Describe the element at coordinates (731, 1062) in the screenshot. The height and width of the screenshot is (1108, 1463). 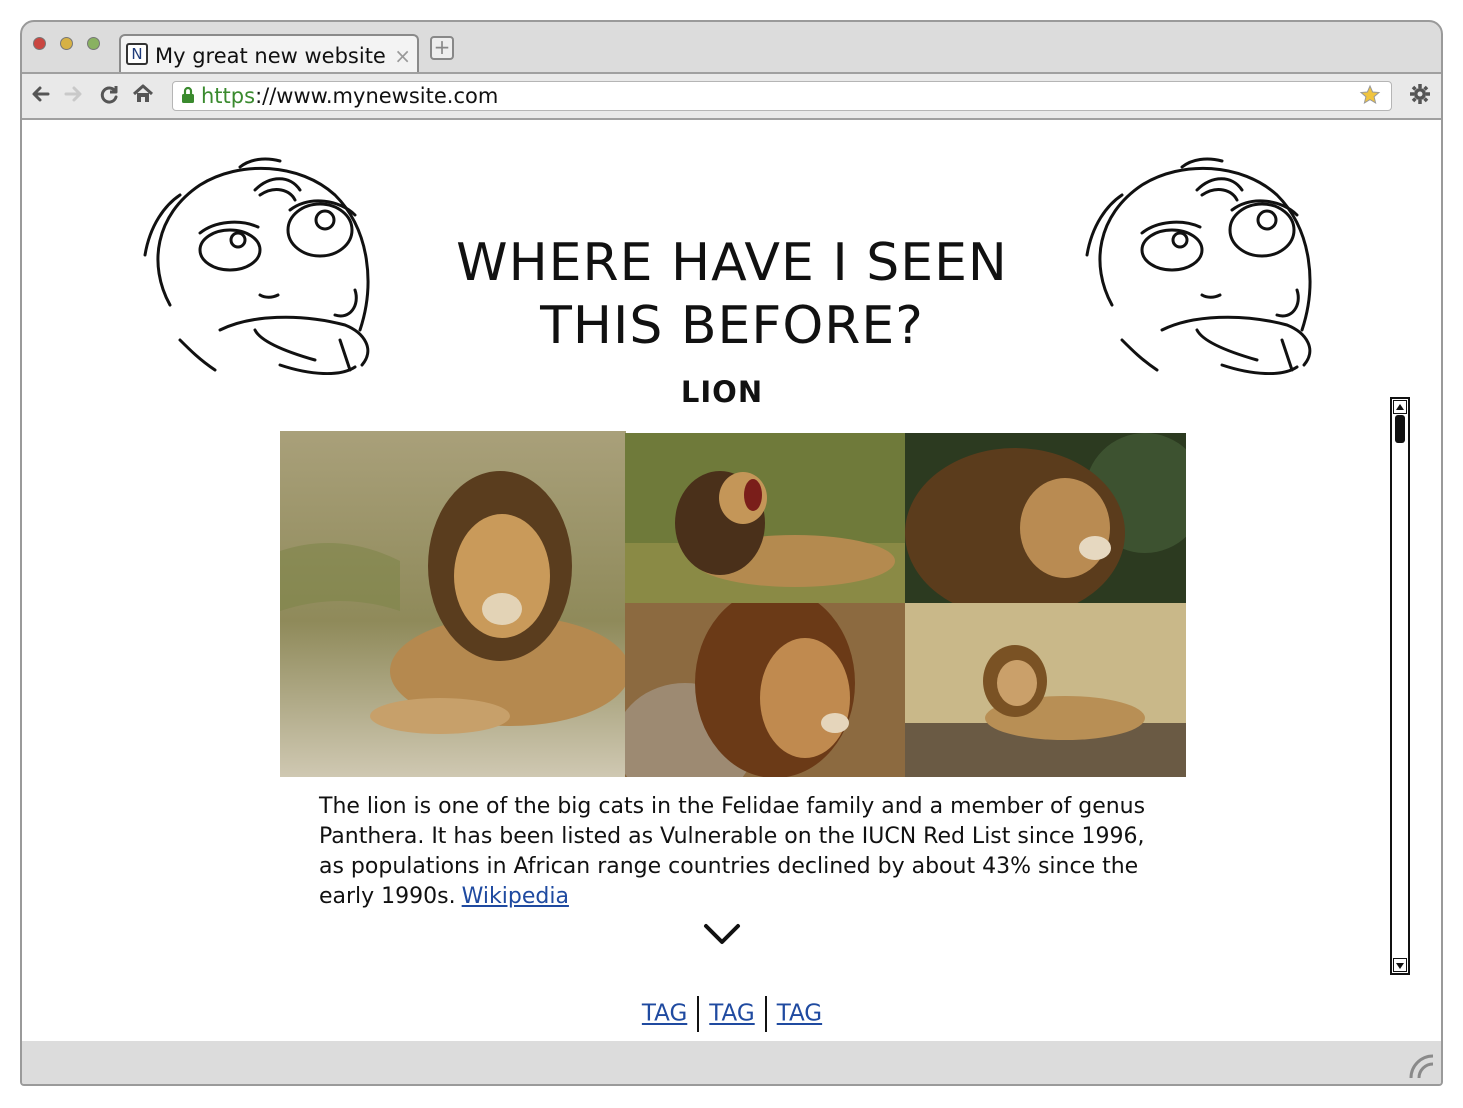
I see `status-bar` at that location.